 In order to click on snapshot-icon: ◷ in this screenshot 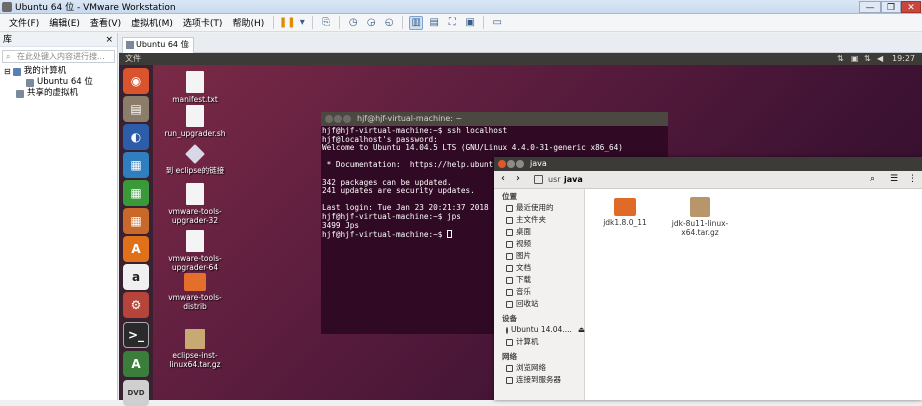, I will do `click(353, 23)`.